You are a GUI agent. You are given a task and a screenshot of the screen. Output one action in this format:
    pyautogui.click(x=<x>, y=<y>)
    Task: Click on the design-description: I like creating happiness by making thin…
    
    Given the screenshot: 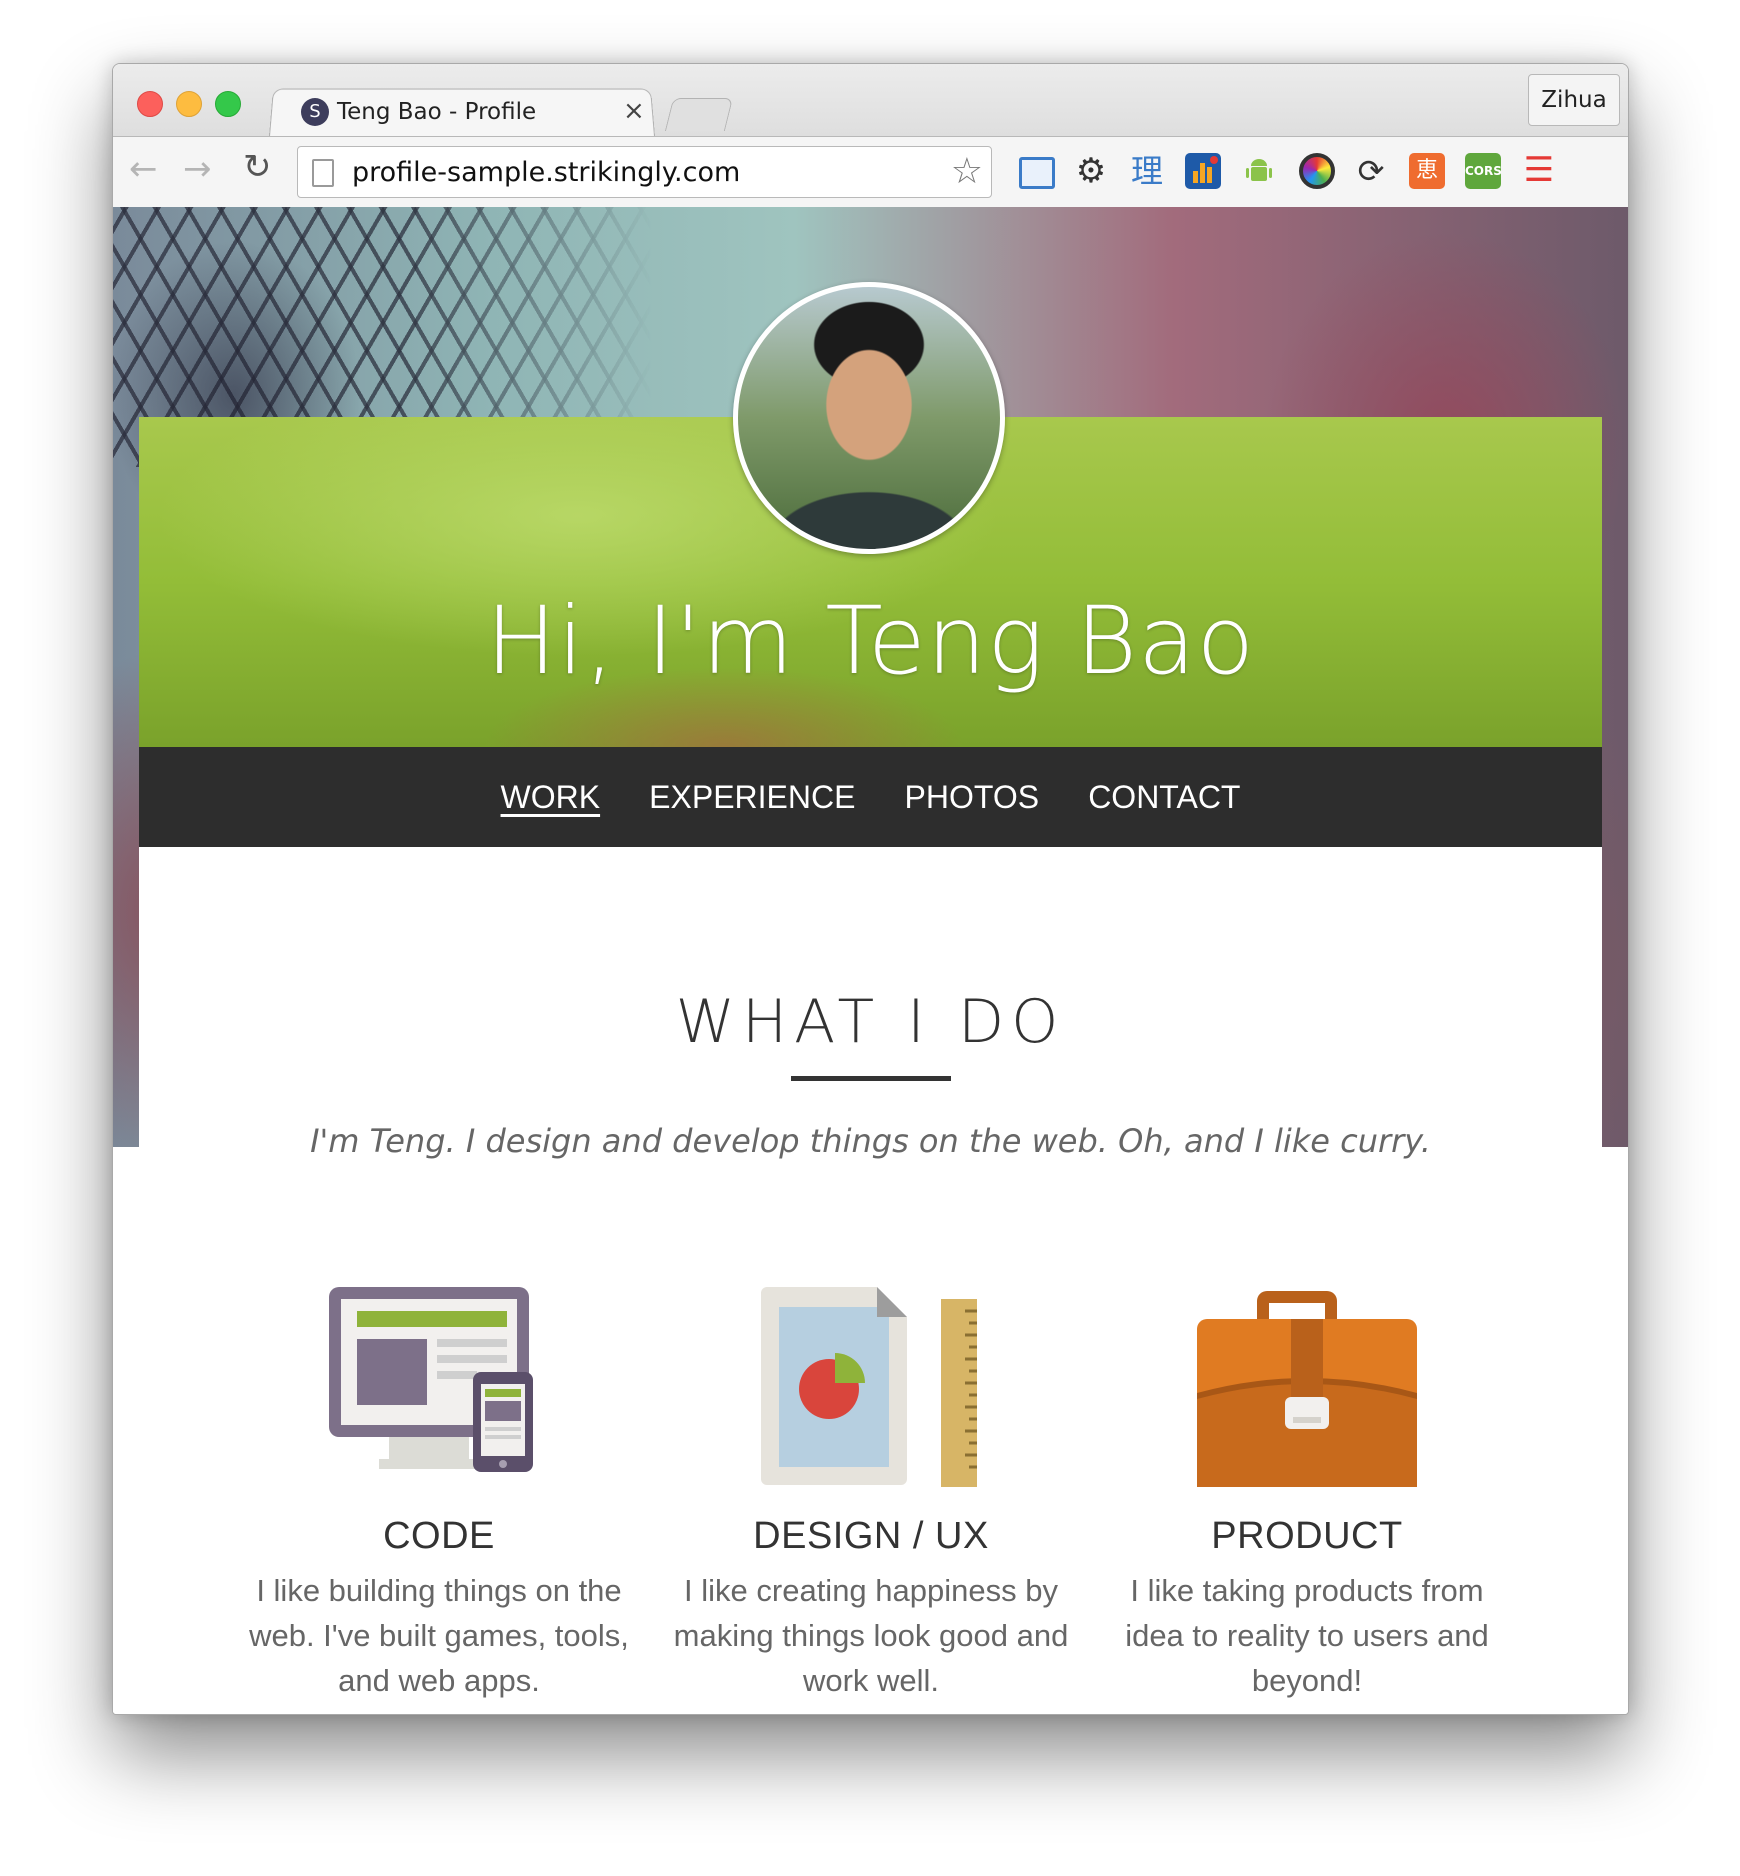 What is the action you would take?
    pyautogui.click(x=871, y=1635)
    